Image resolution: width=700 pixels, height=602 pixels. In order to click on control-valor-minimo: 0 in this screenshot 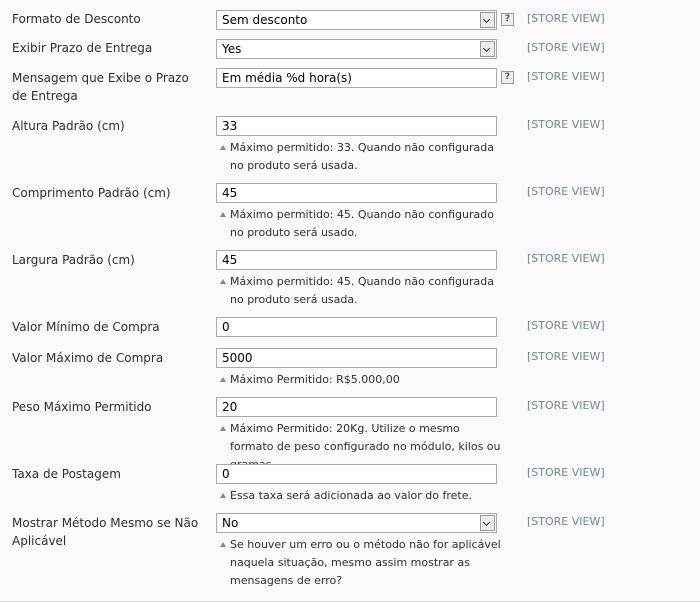, I will do `click(356, 327)`.